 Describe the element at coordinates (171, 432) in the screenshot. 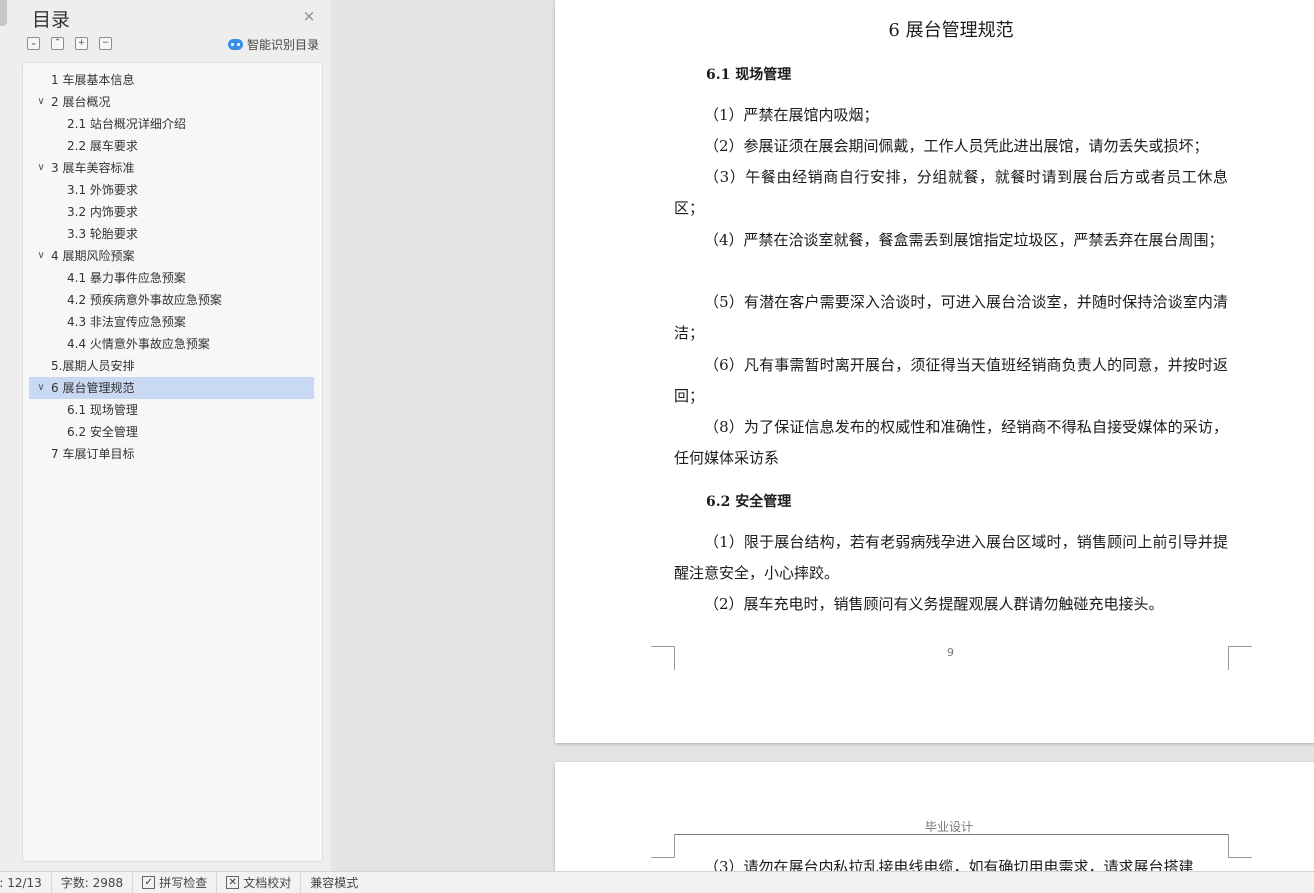

I see `toc-item: 6.2 安全管理` at that location.